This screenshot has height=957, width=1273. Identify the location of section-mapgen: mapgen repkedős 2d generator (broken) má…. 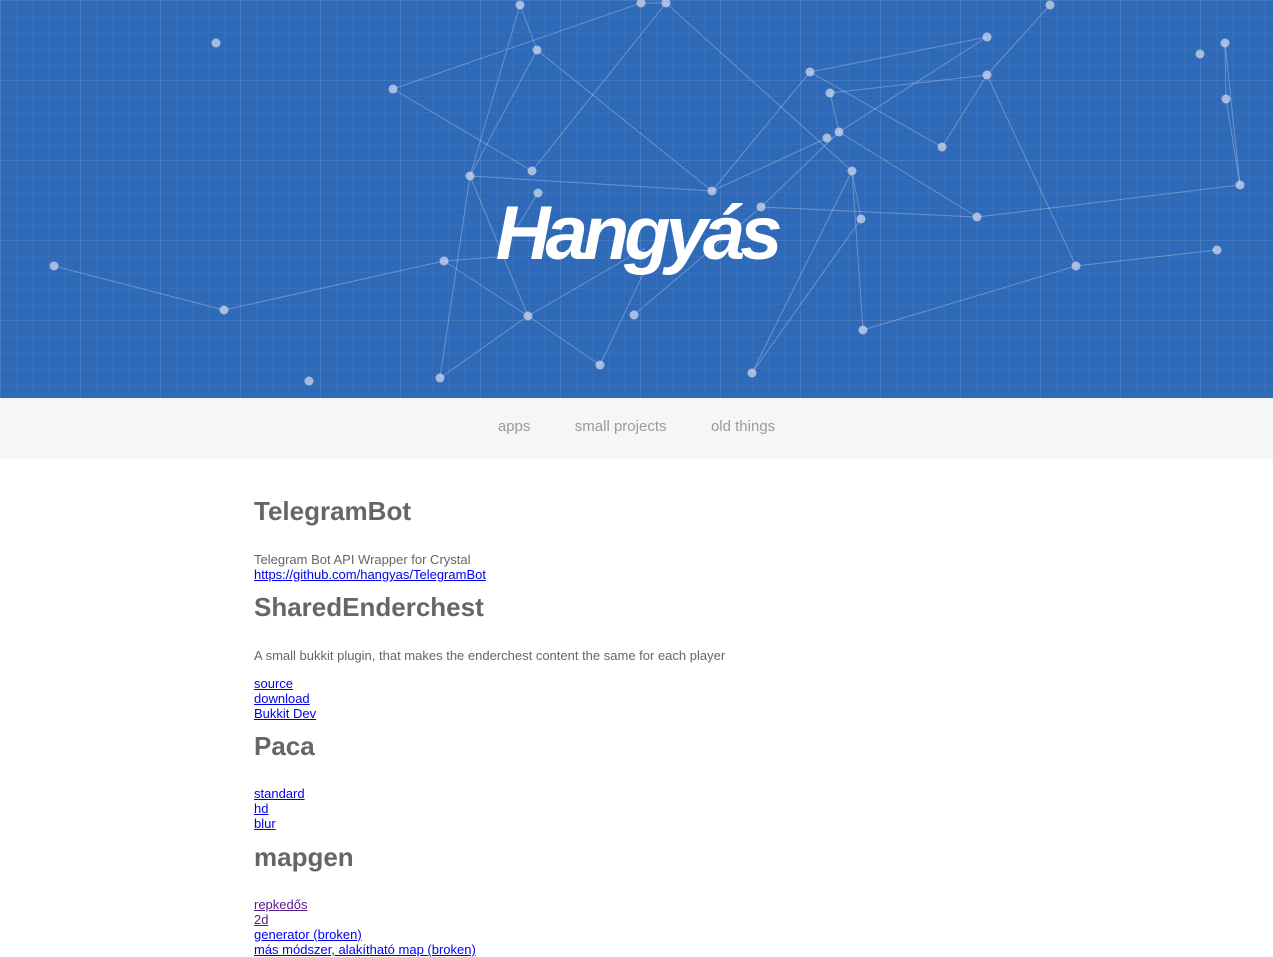
(634, 899).